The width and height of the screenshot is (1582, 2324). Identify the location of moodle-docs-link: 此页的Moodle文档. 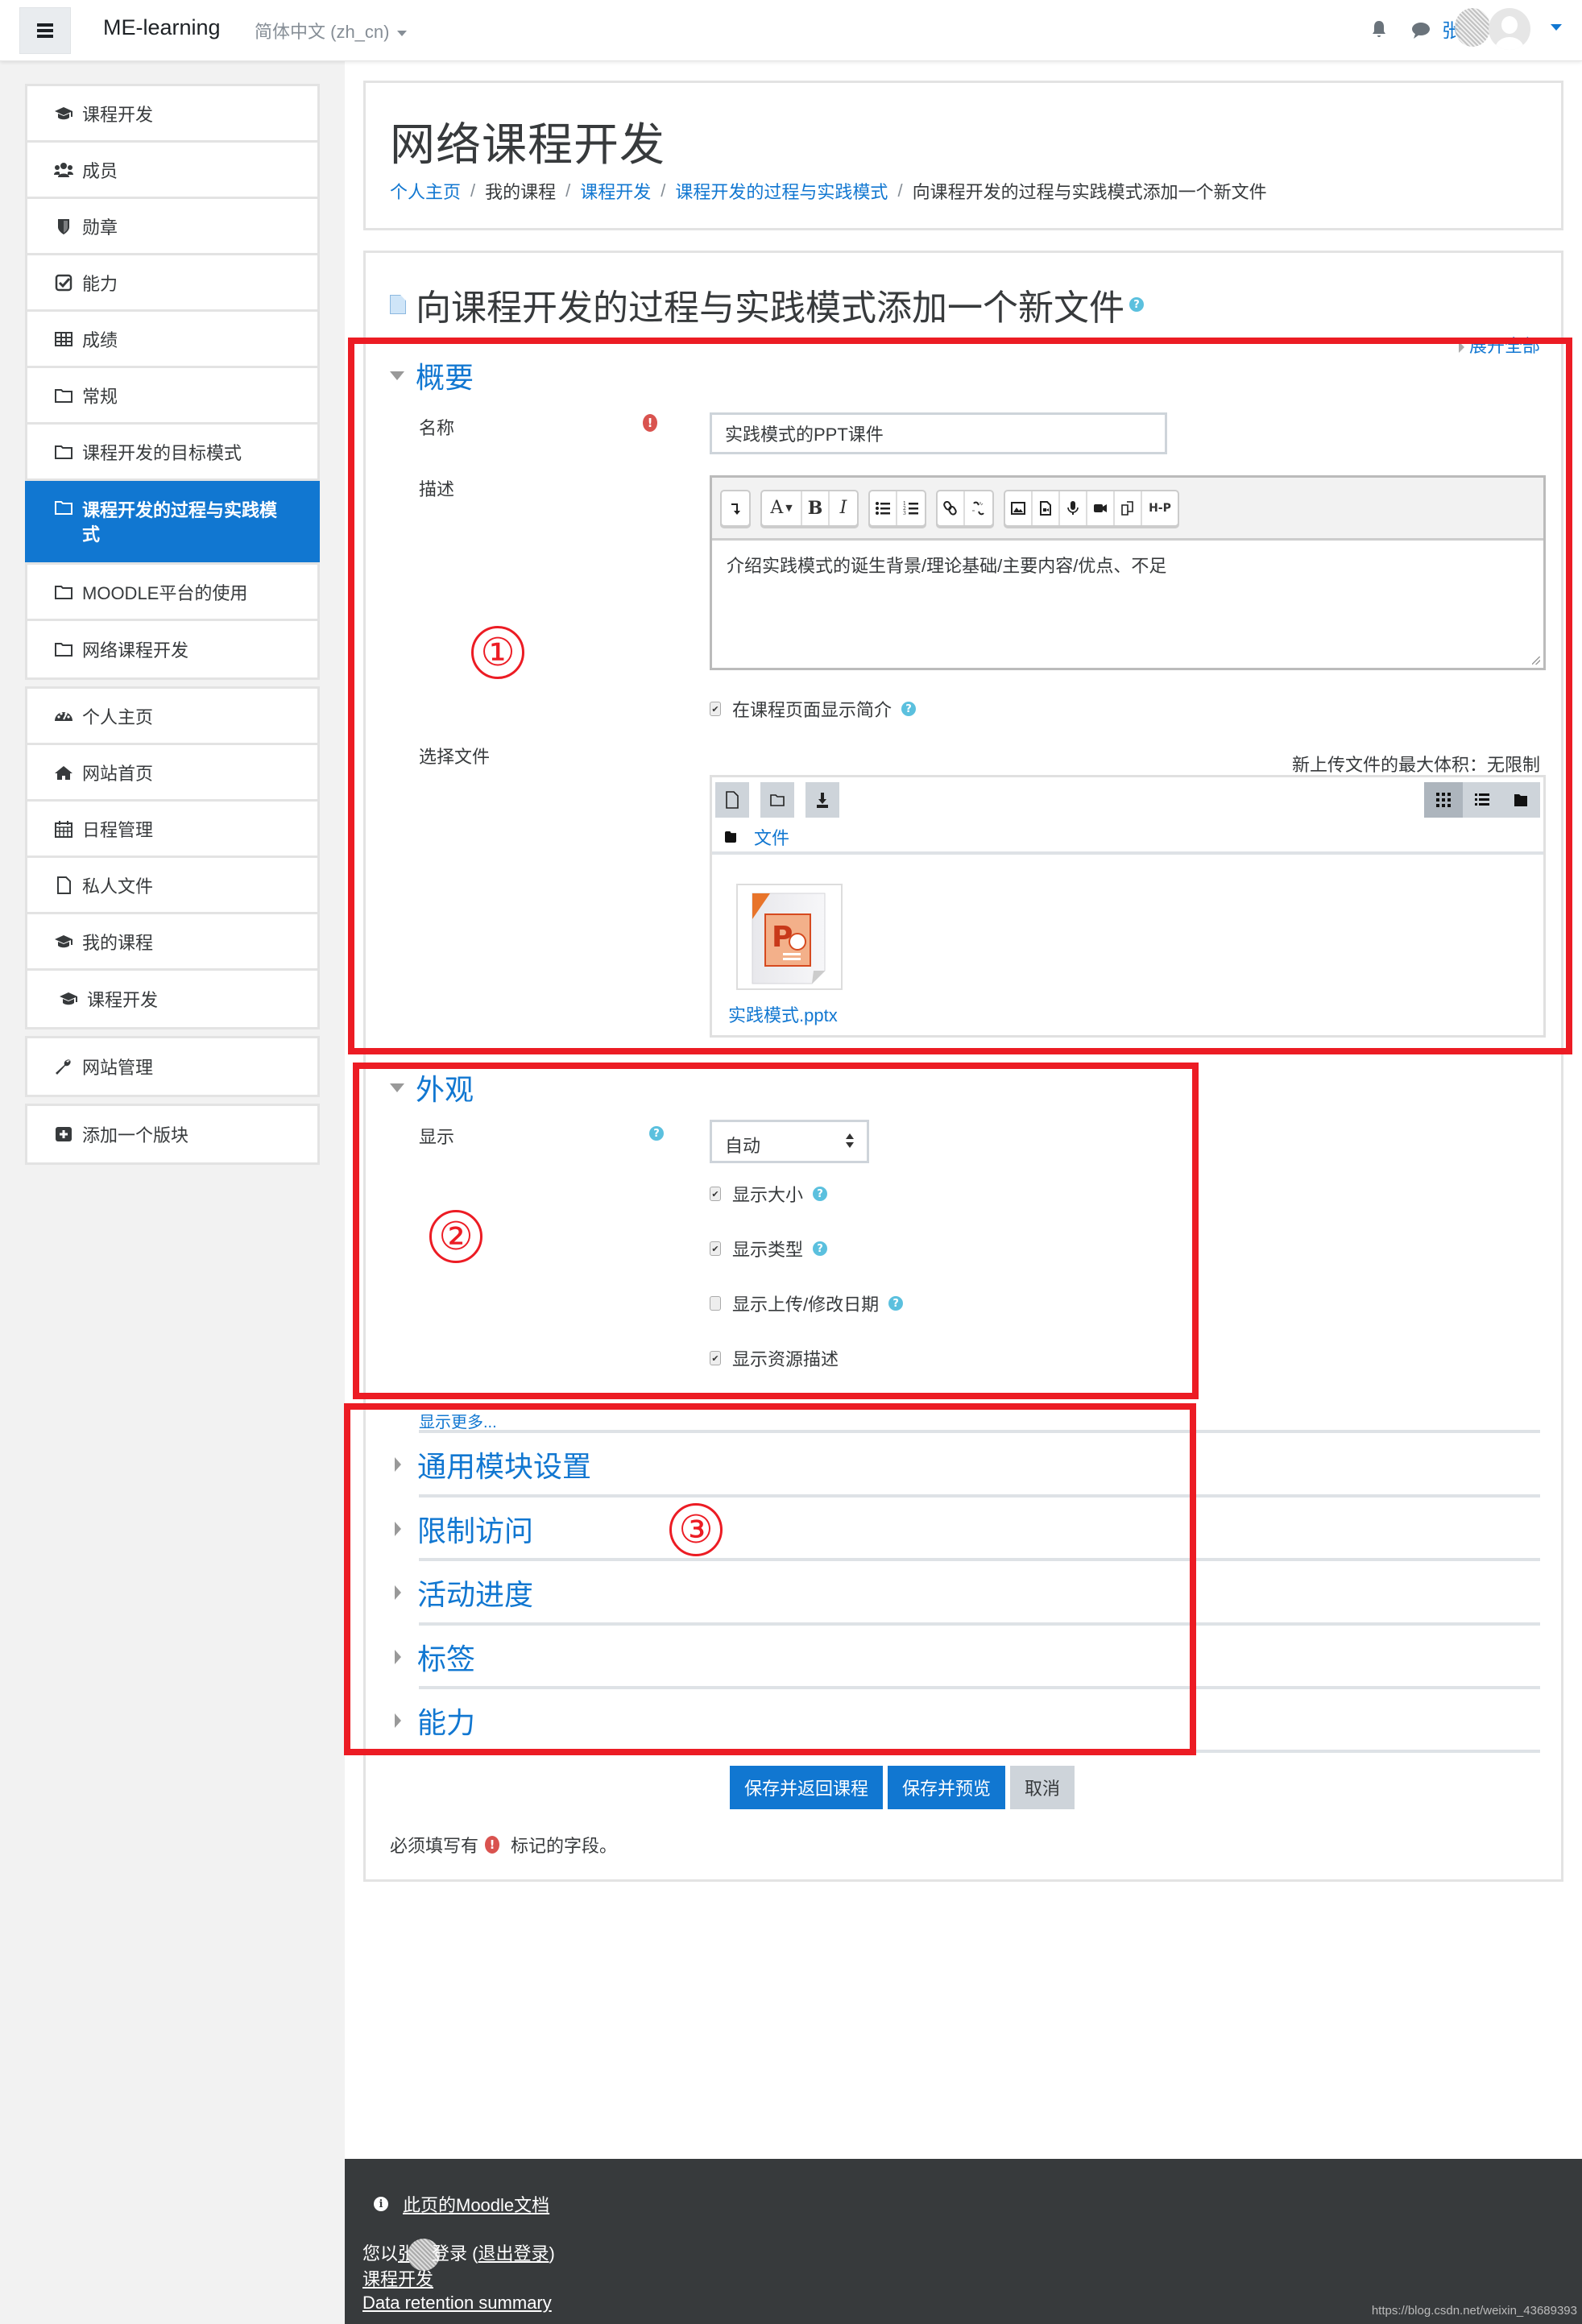
(476, 2204).